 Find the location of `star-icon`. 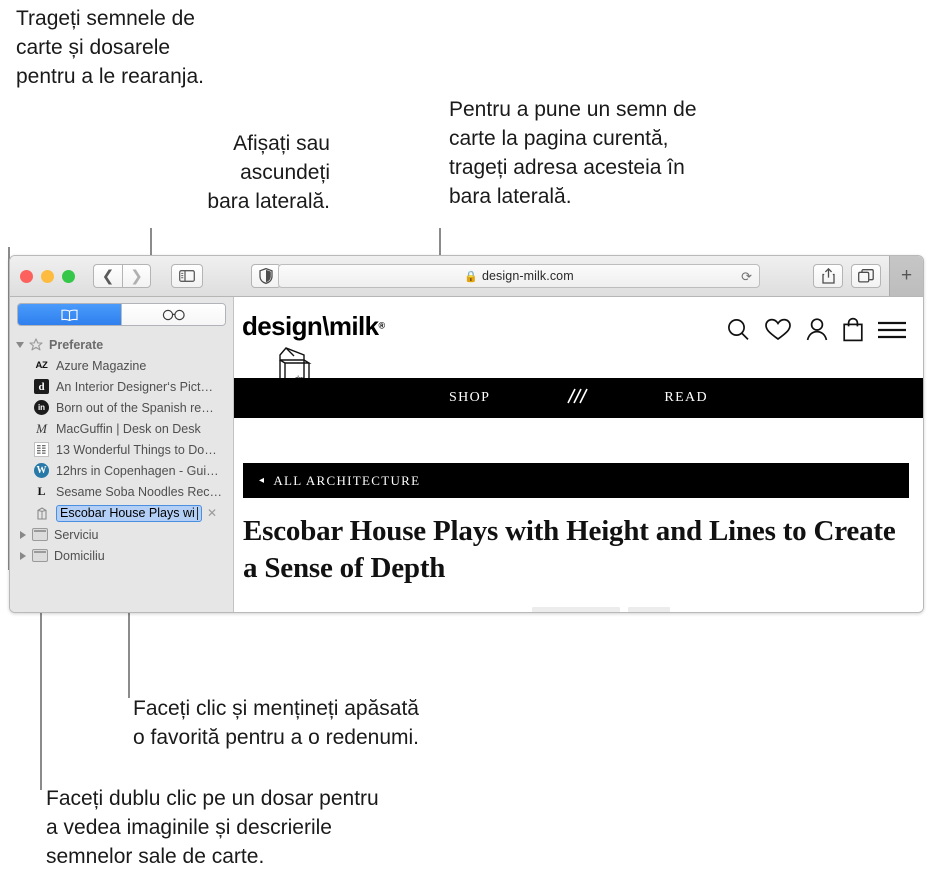

star-icon is located at coordinates (36, 343).